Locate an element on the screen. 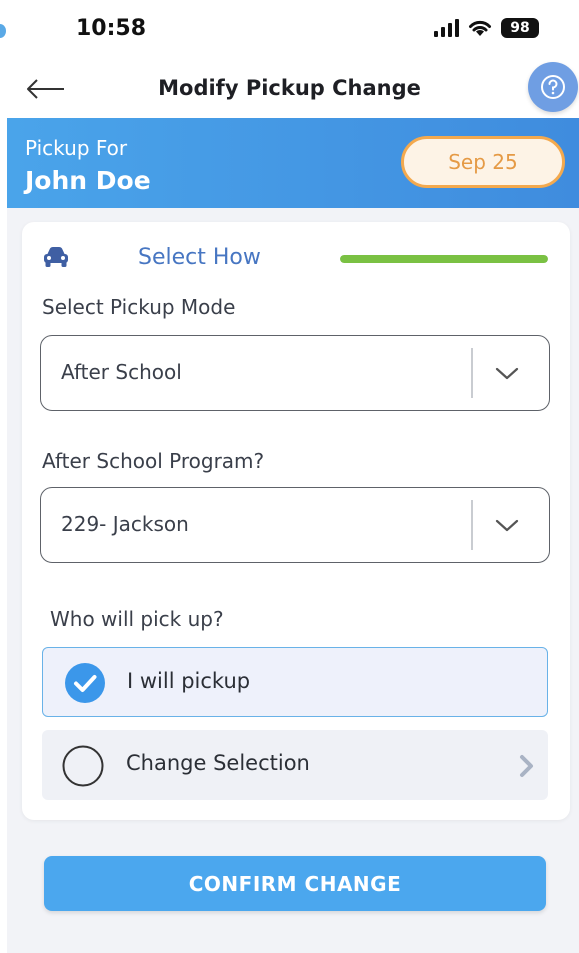  checkmark-circle-icon is located at coordinates (85, 683).